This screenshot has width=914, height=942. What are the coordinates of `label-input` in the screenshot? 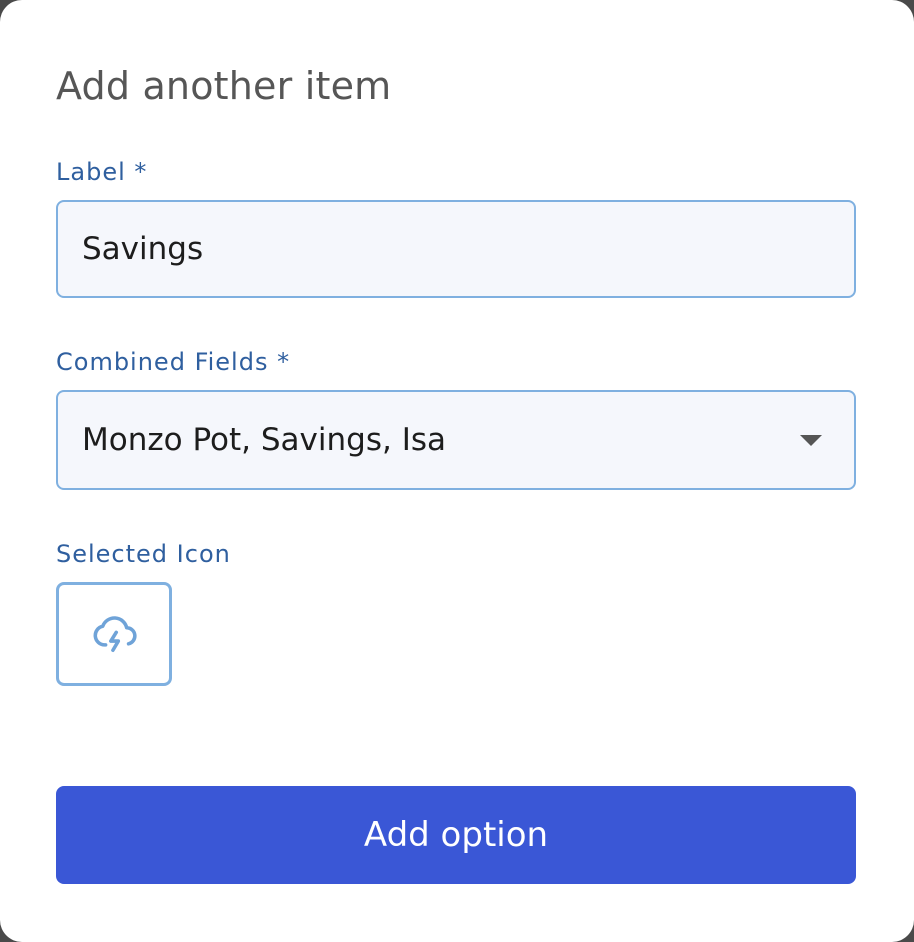 It's located at (422, 249).